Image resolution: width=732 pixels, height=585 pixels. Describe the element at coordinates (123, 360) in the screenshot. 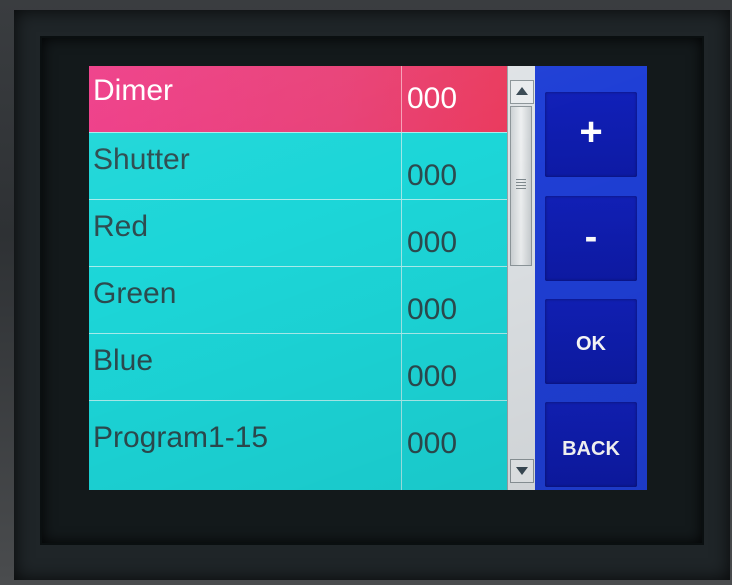

I see `channel-name: Blue` at that location.